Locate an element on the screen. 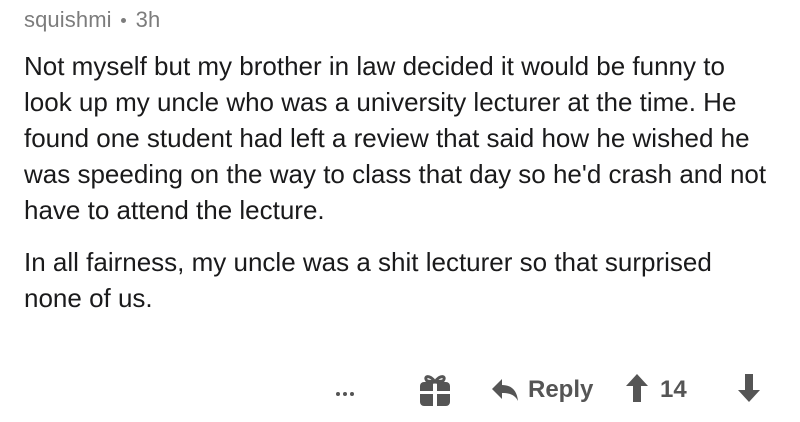  upvote-arrow-icon is located at coordinates (637, 388).